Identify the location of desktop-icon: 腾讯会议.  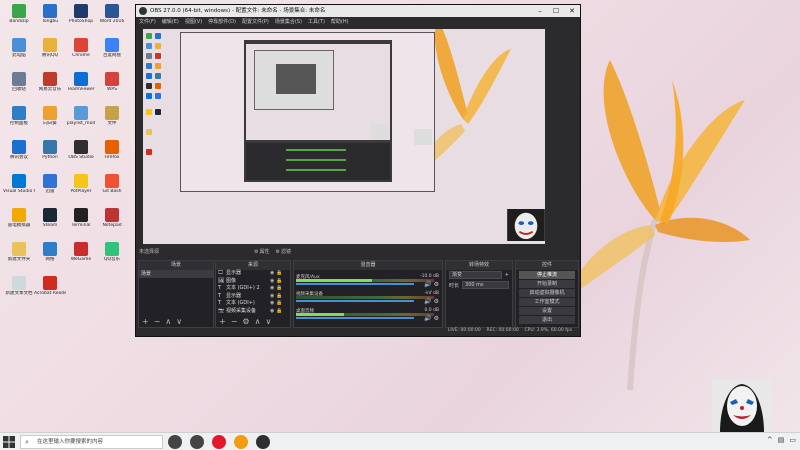
(19, 156).